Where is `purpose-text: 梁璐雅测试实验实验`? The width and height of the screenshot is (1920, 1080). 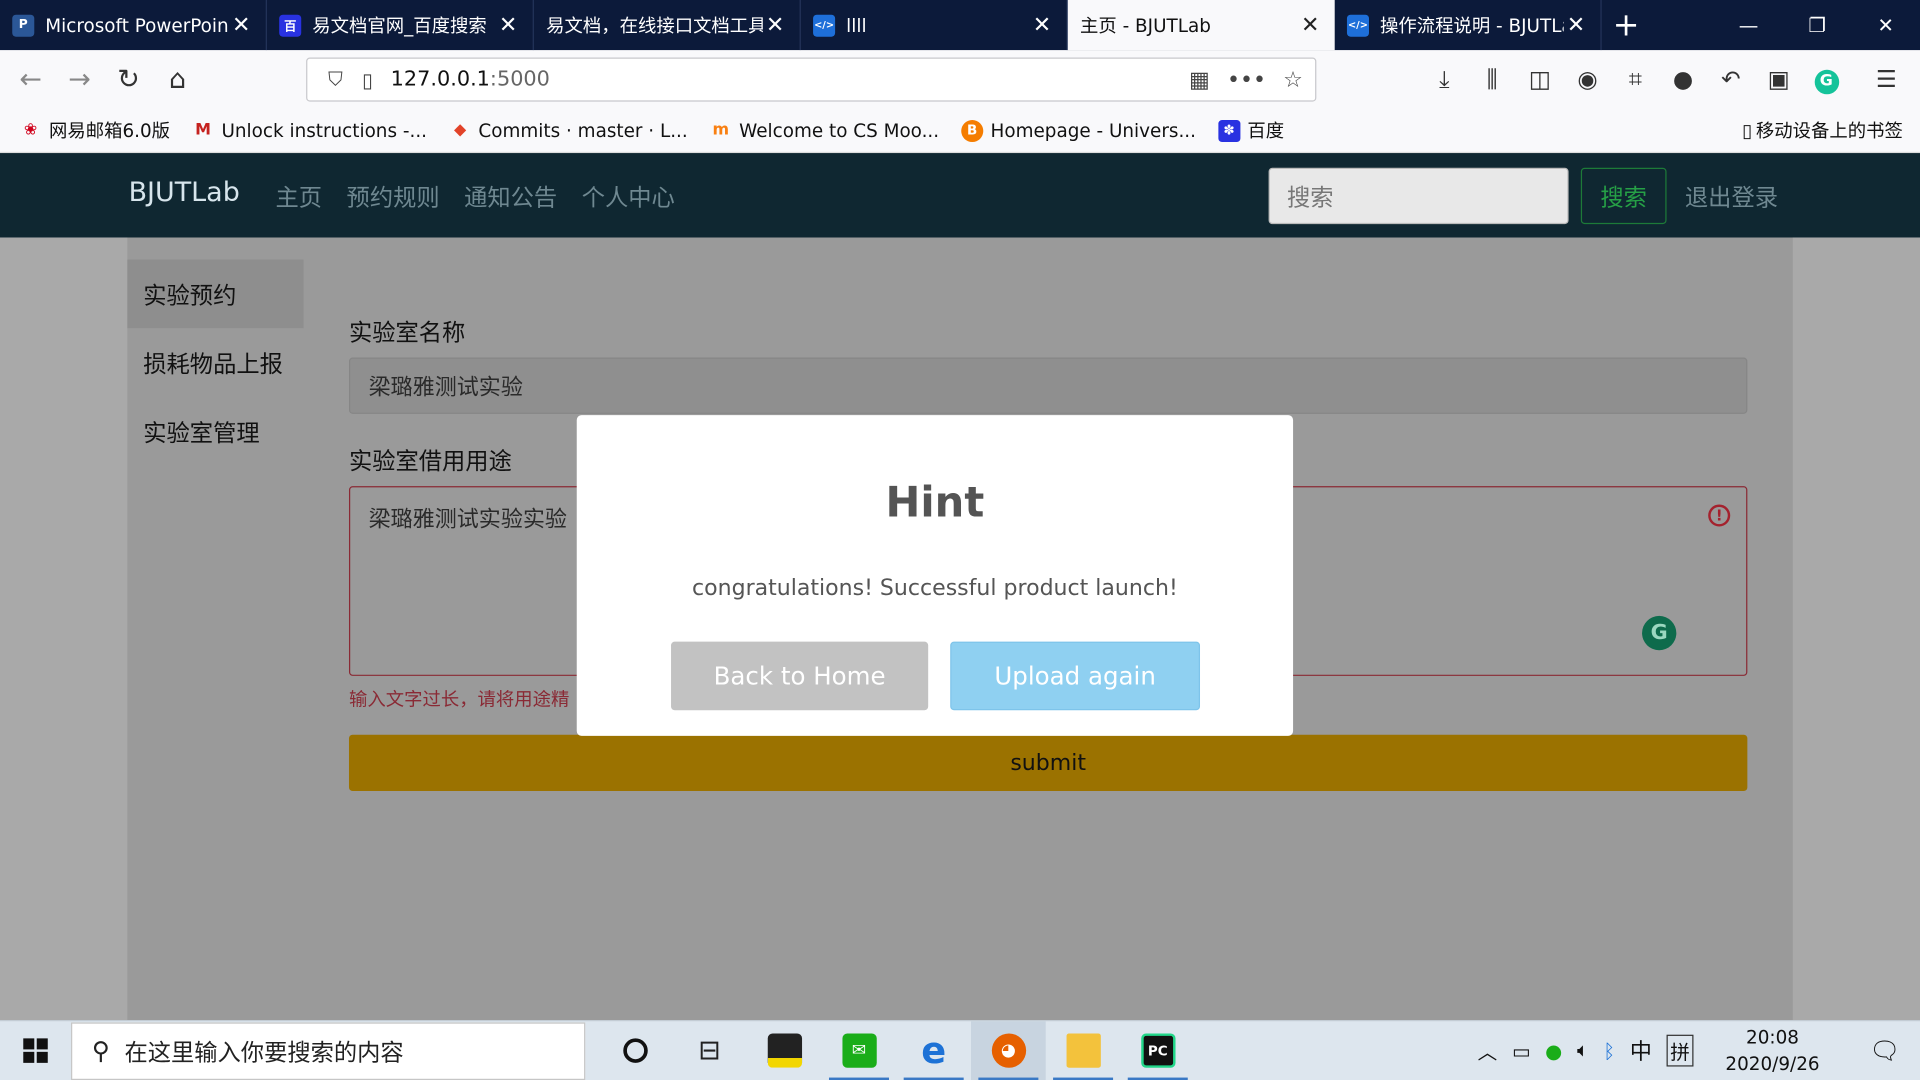 purpose-text: 梁璐雅测试实验实验 is located at coordinates (467, 519).